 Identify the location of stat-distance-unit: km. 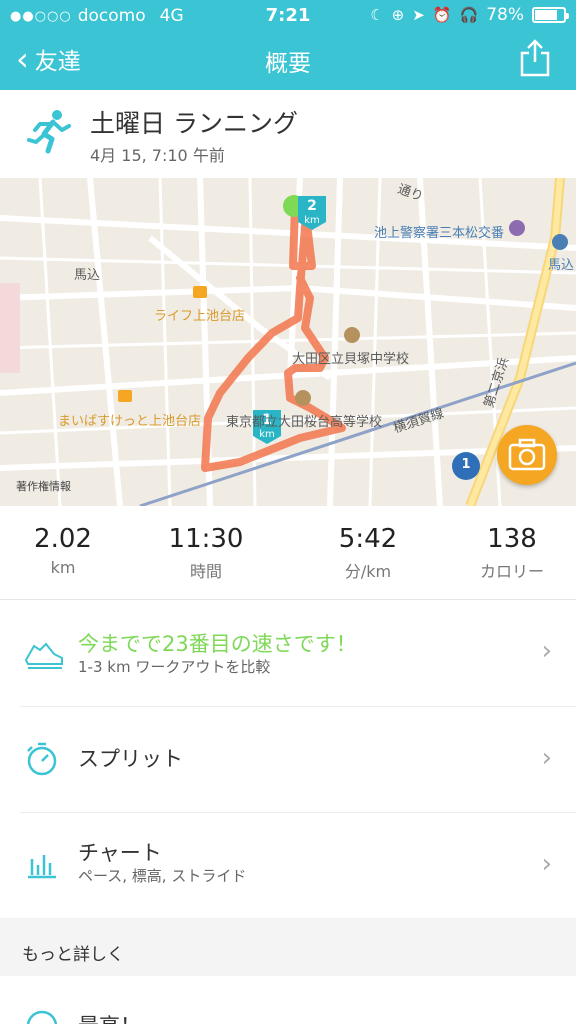
(63, 567).